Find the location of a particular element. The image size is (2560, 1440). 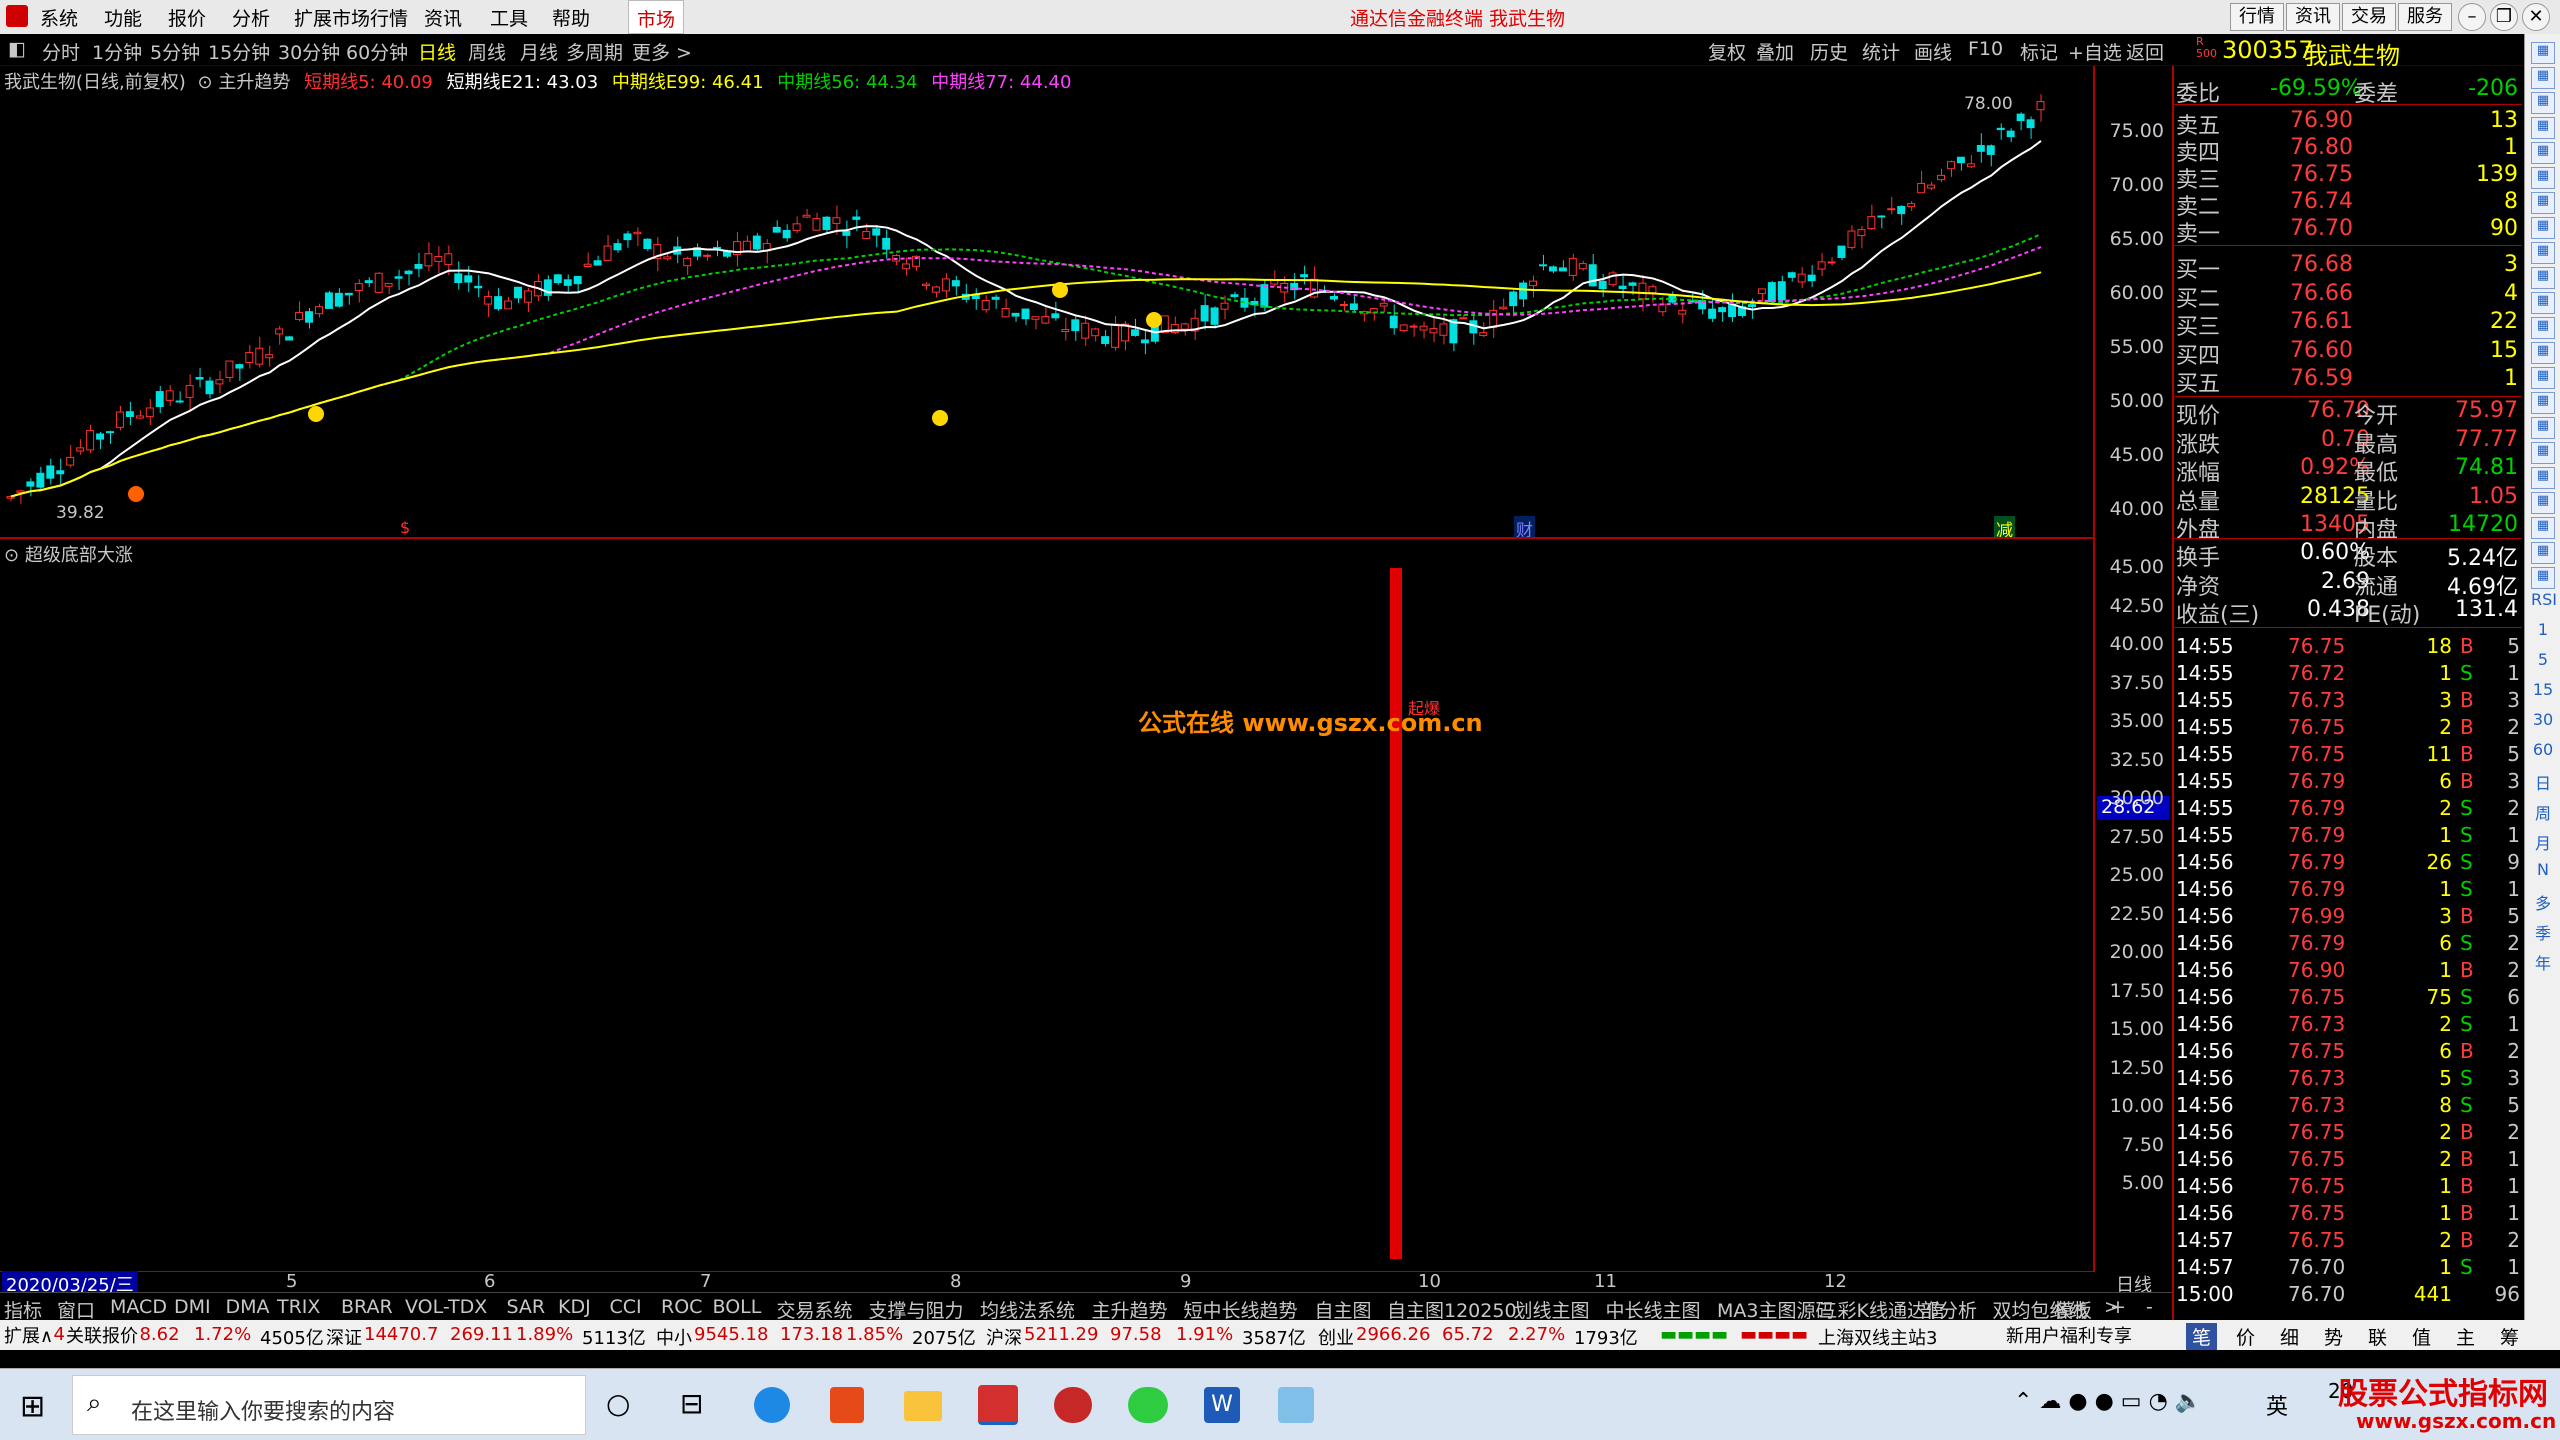

indicator-tab-21: 中长线主图 is located at coordinates (1653, 1309).